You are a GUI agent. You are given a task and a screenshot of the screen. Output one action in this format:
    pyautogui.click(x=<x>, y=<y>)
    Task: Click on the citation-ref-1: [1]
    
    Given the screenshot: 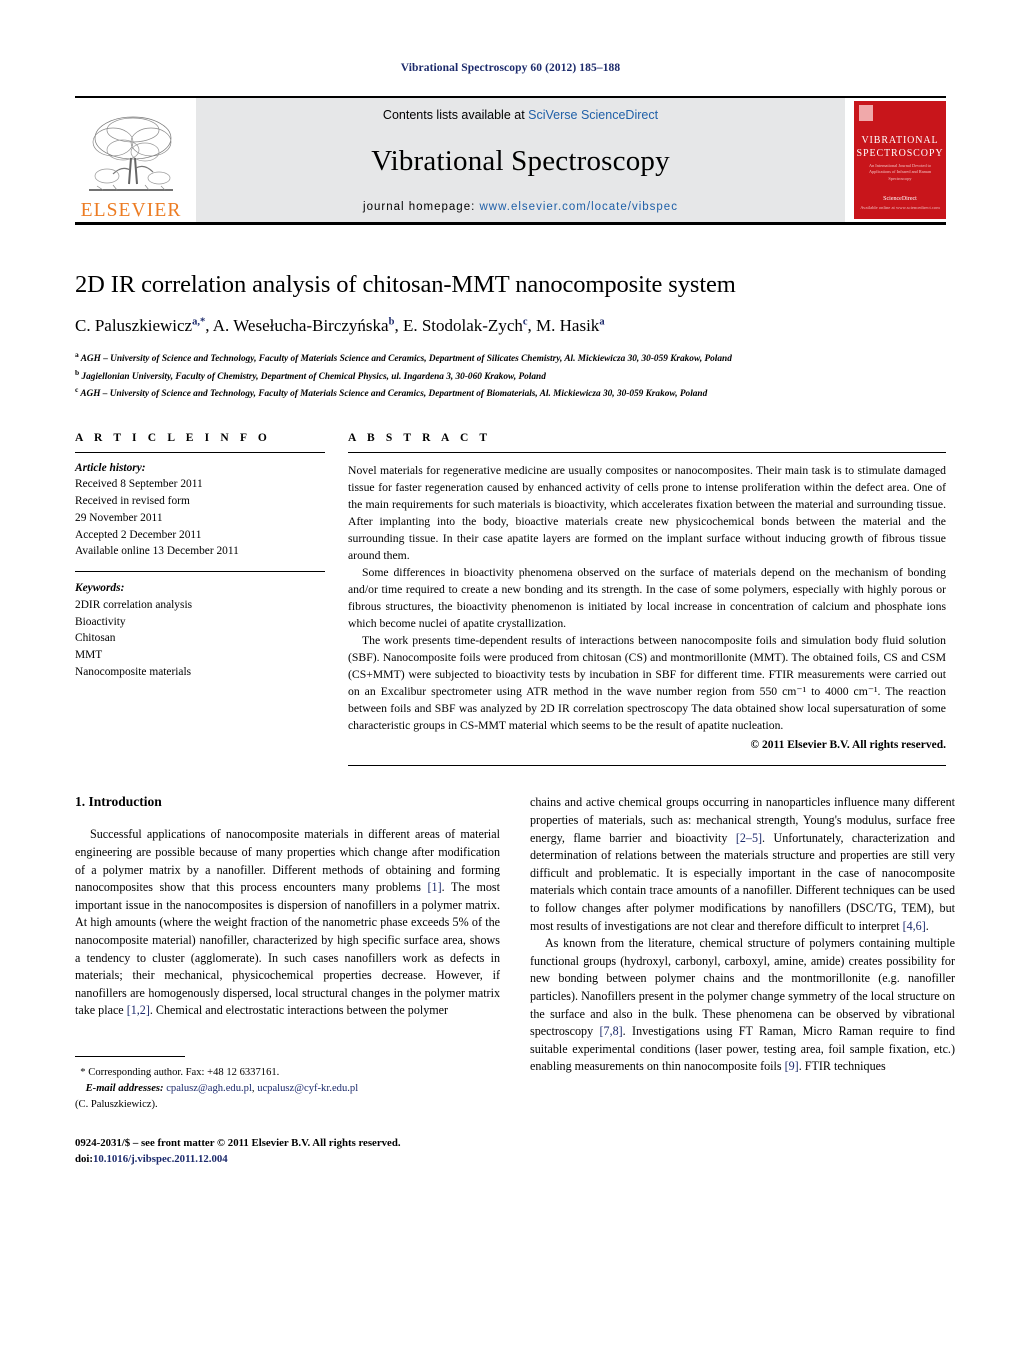 What is the action you would take?
    pyautogui.click(x=435, y=887)
    